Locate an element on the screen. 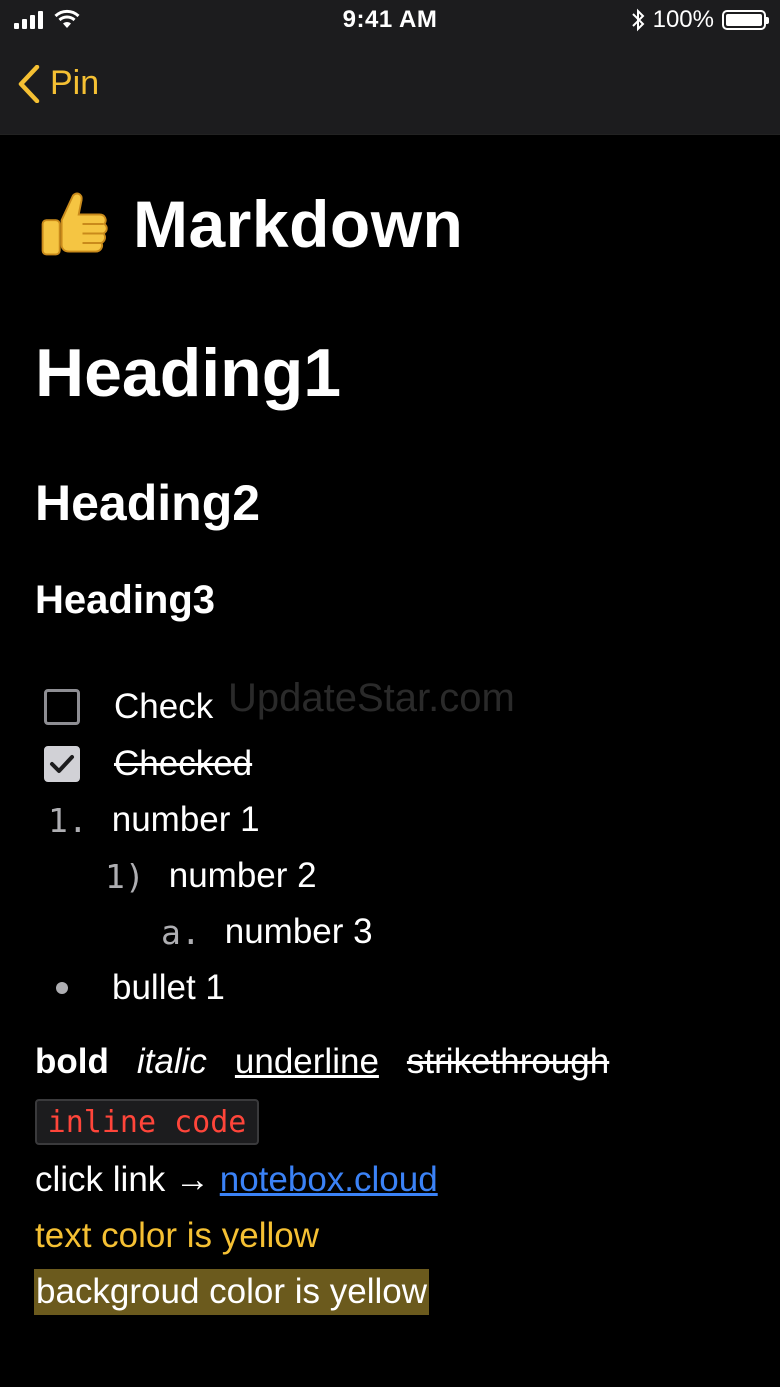 Image resolution: width=780 pixels, height=1387 pixels. list-item-text: number 3 is located at coordinates (298, 931).